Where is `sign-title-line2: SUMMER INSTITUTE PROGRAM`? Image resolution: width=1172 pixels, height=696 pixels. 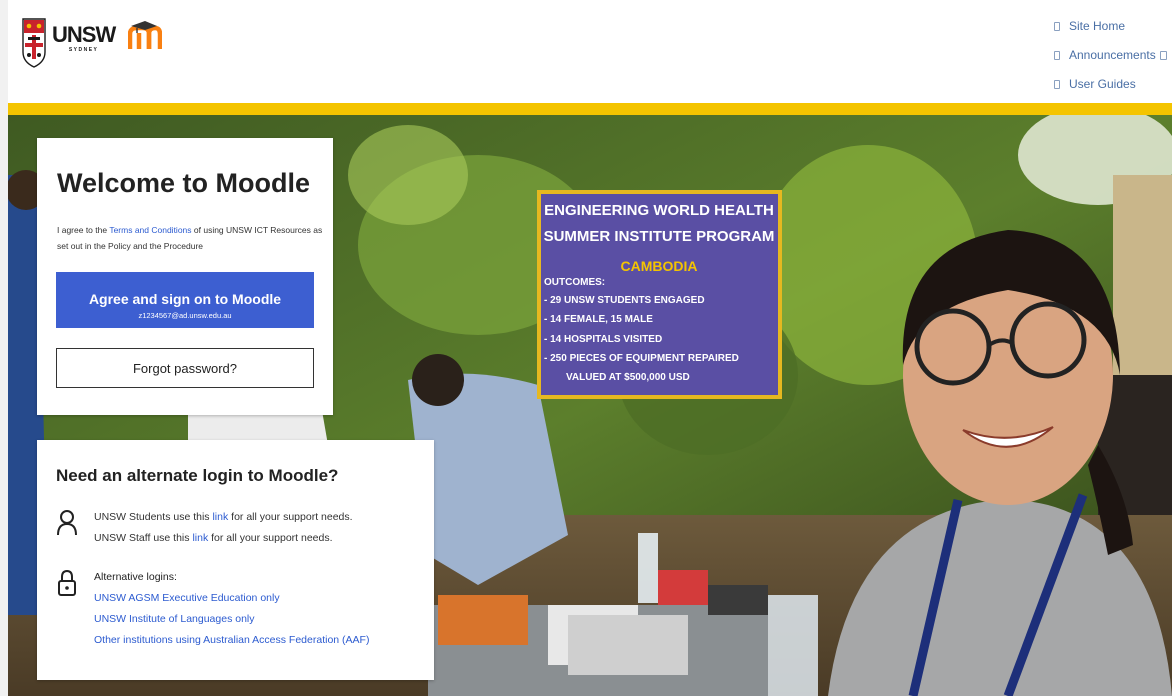 sign-title-line2: SUMMER INSTITUTE PROGRAM is located at coordinates (659, 236).